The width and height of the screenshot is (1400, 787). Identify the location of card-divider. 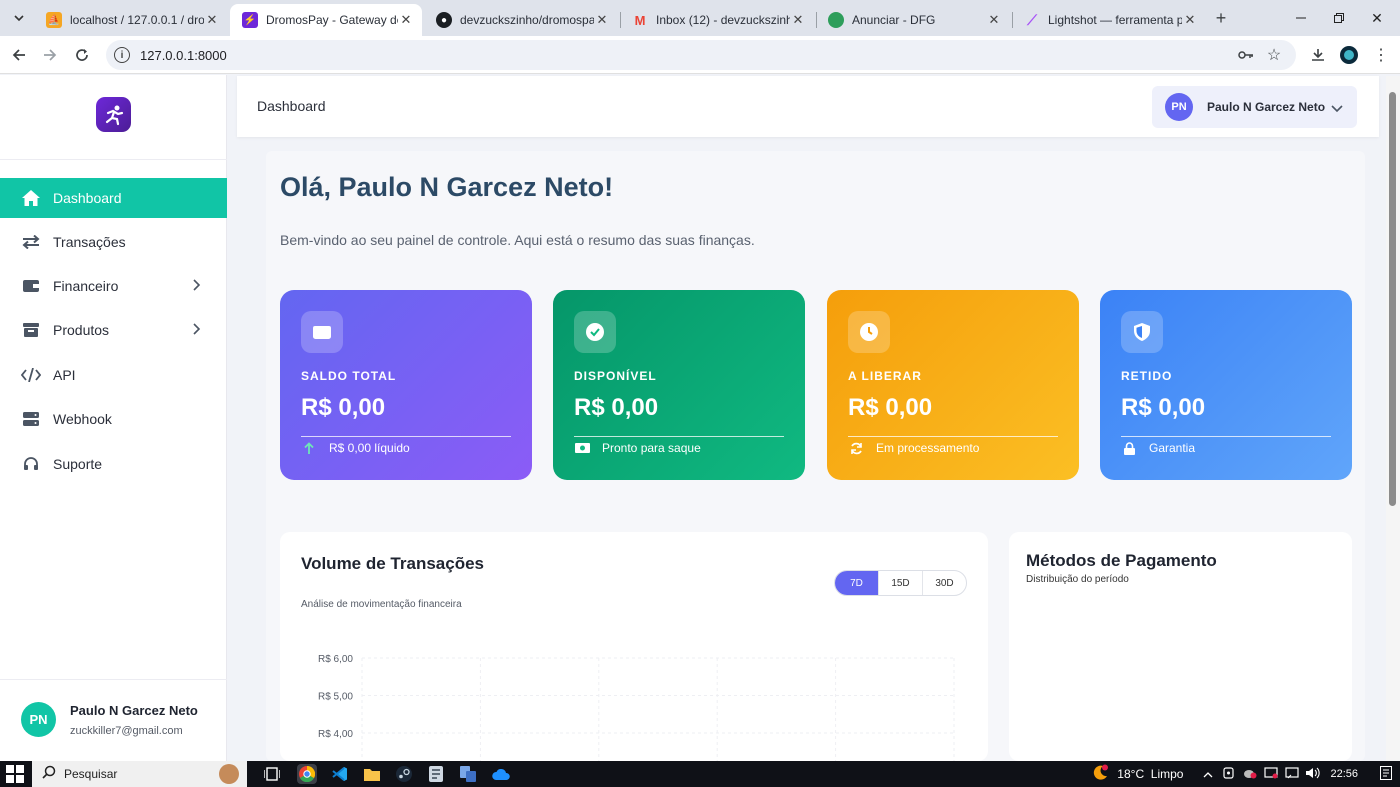
(406, 436).